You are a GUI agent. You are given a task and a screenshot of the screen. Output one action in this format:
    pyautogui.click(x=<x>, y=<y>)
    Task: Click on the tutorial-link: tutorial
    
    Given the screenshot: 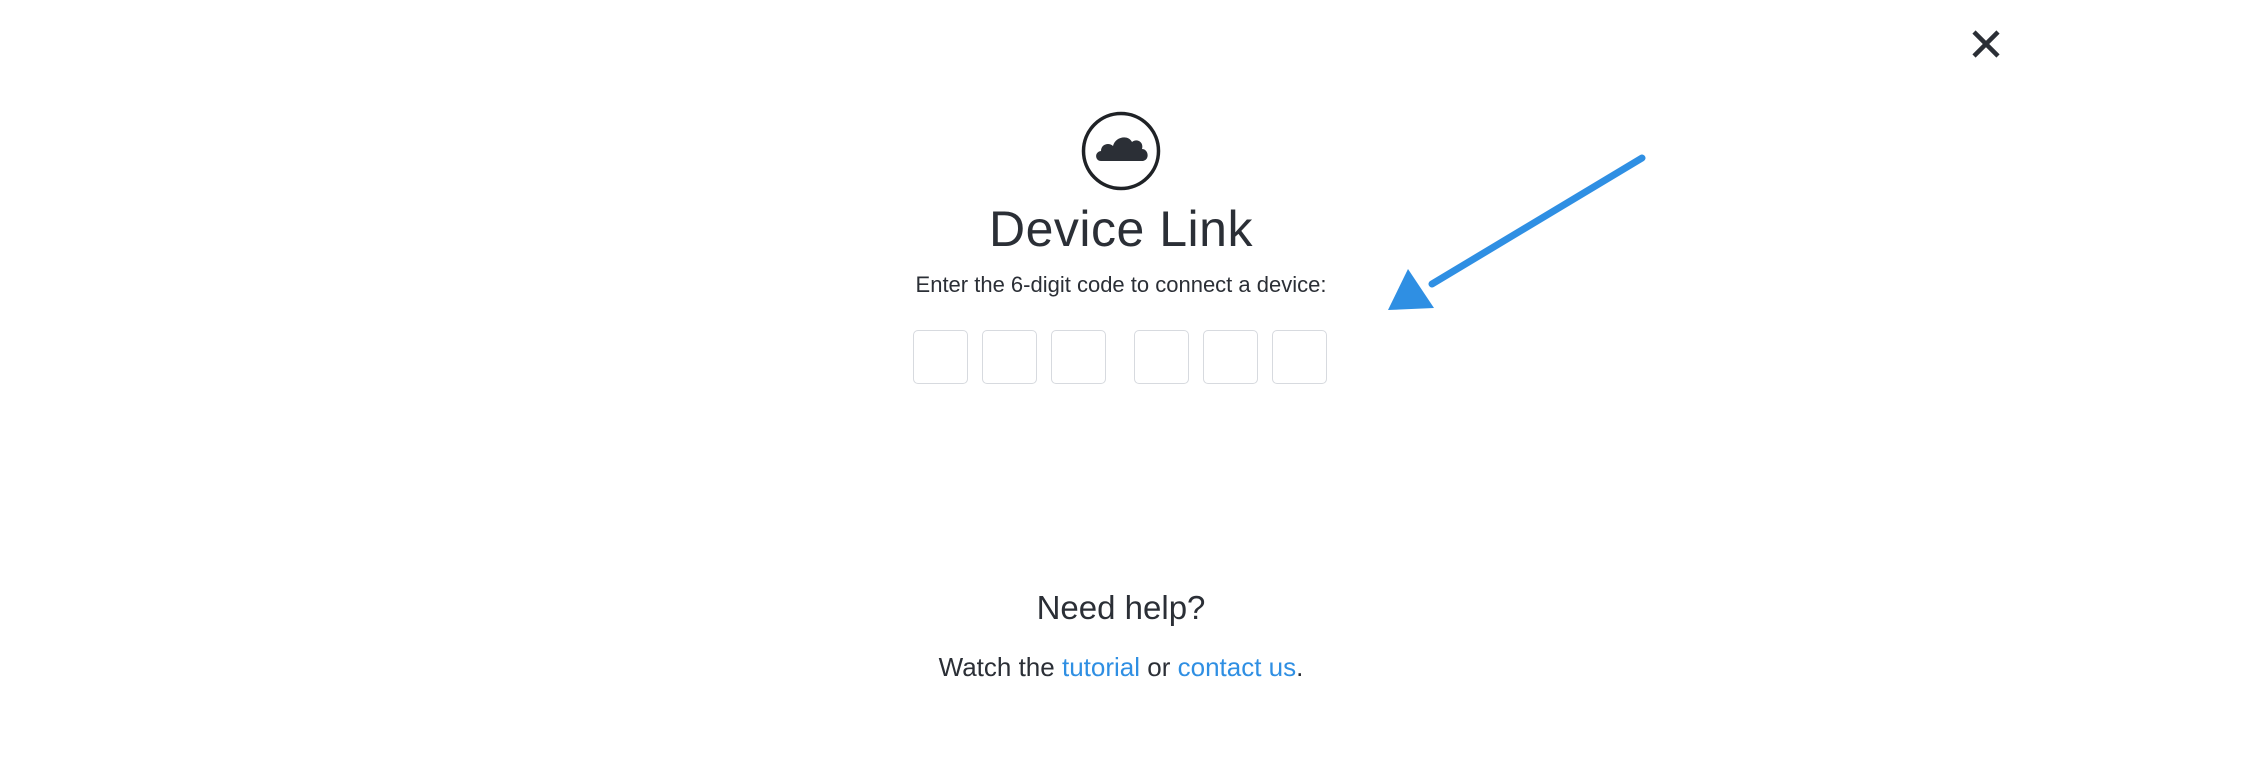 What is the action you would take?
    pyautogui.click(x=1101, y=667)
    